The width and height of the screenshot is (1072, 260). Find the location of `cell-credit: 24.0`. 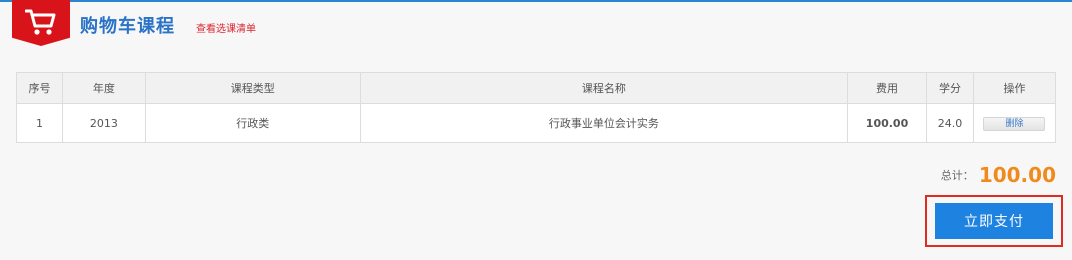

cell-credit: 24.0 is located at coordinates (950, 123).